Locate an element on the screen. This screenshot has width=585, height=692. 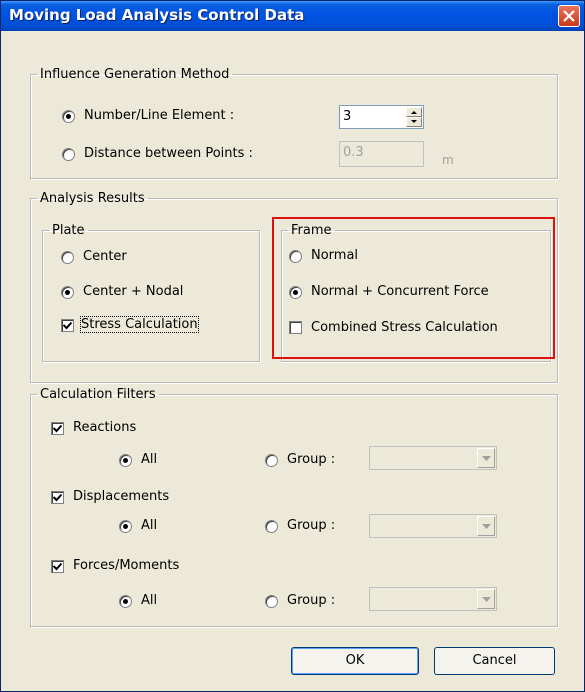
displacements-checkbox is located at coordinates (57, 497).